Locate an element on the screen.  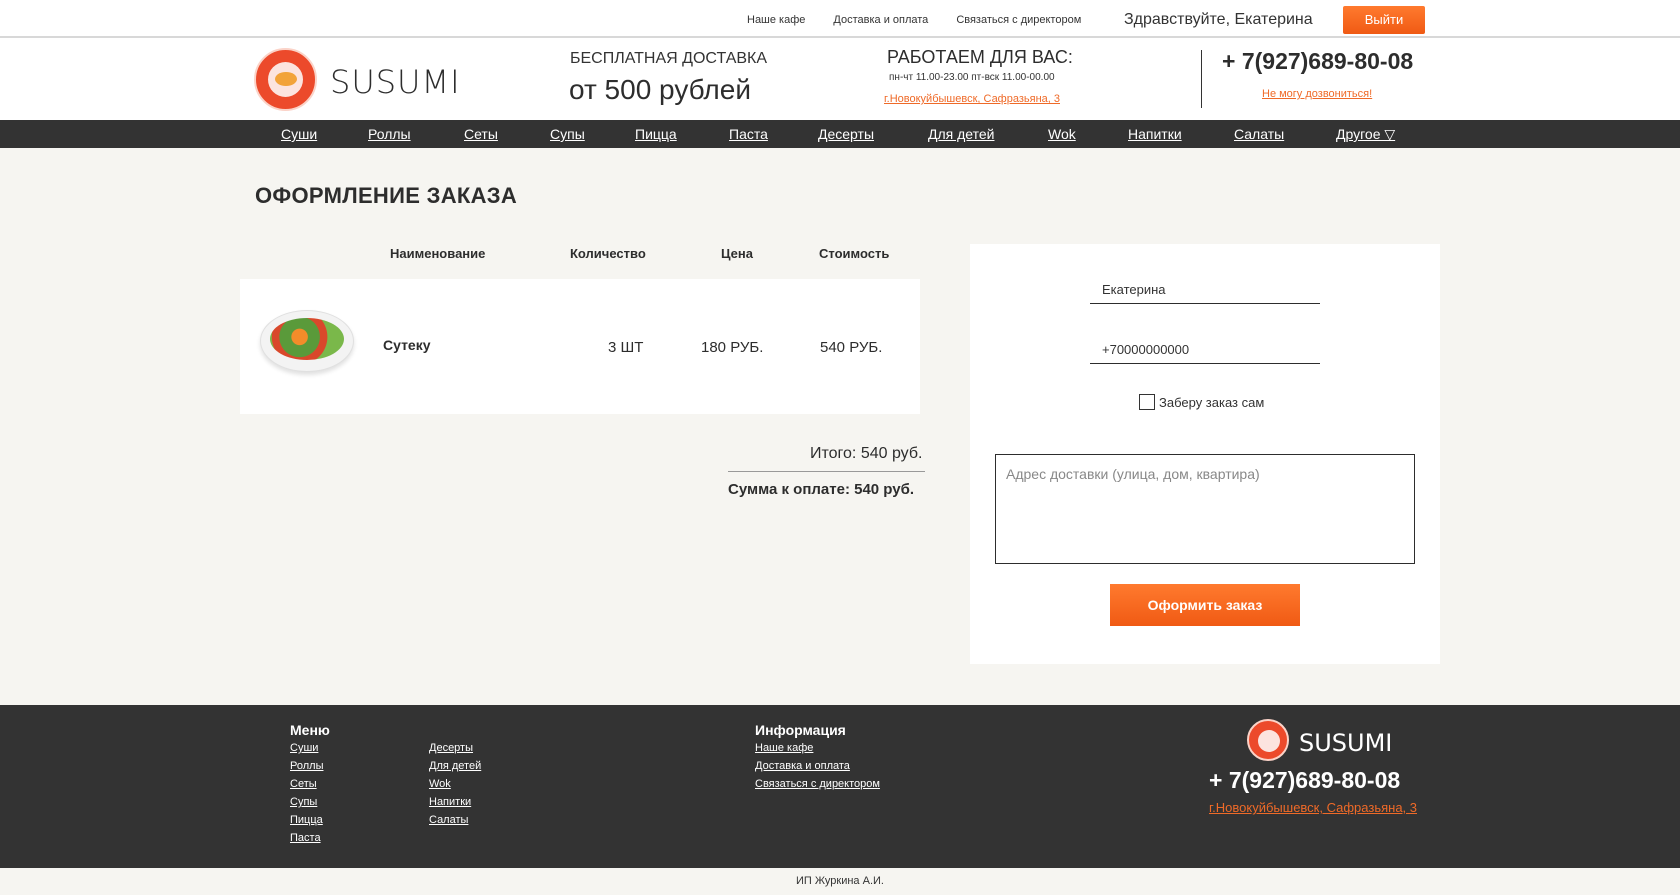
address-textarea: Адрес доставки (улица, дом, квартира) is located at coordinates (1205, 509).